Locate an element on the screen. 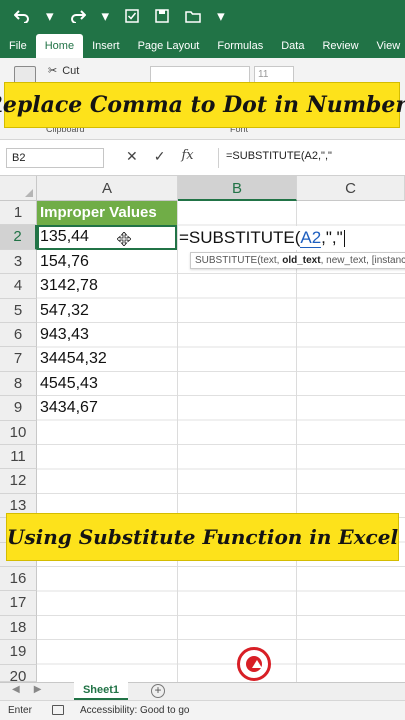  tooltip-function: SUBSTITUTE(text, is located at coordinates (238, 260).